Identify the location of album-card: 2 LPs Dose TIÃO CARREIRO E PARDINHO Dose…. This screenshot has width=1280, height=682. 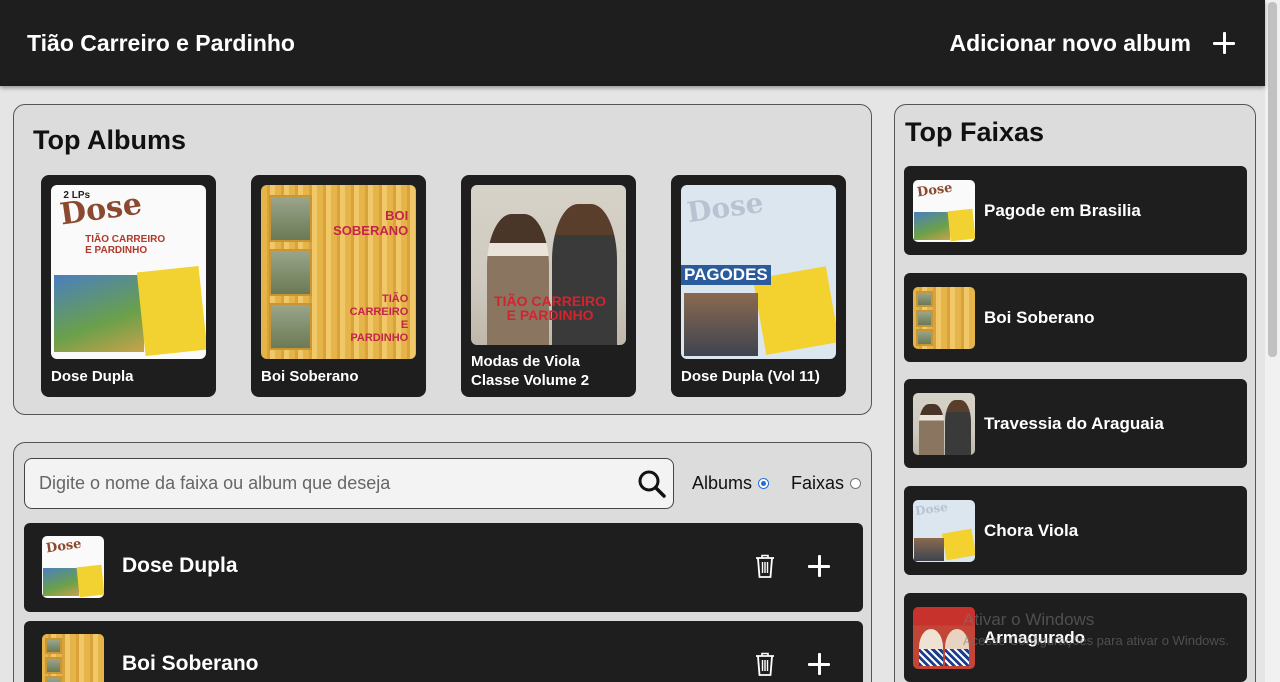
(128, 286).